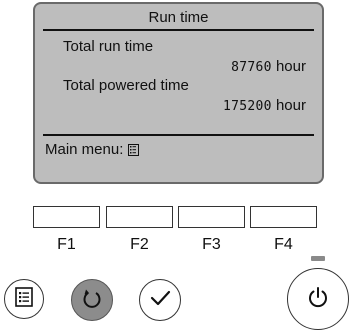  What do you see at coordinates (247, 106) in the screenshot?
I see `total-powered-time-number: 175200` at bounding box center [247, 106].